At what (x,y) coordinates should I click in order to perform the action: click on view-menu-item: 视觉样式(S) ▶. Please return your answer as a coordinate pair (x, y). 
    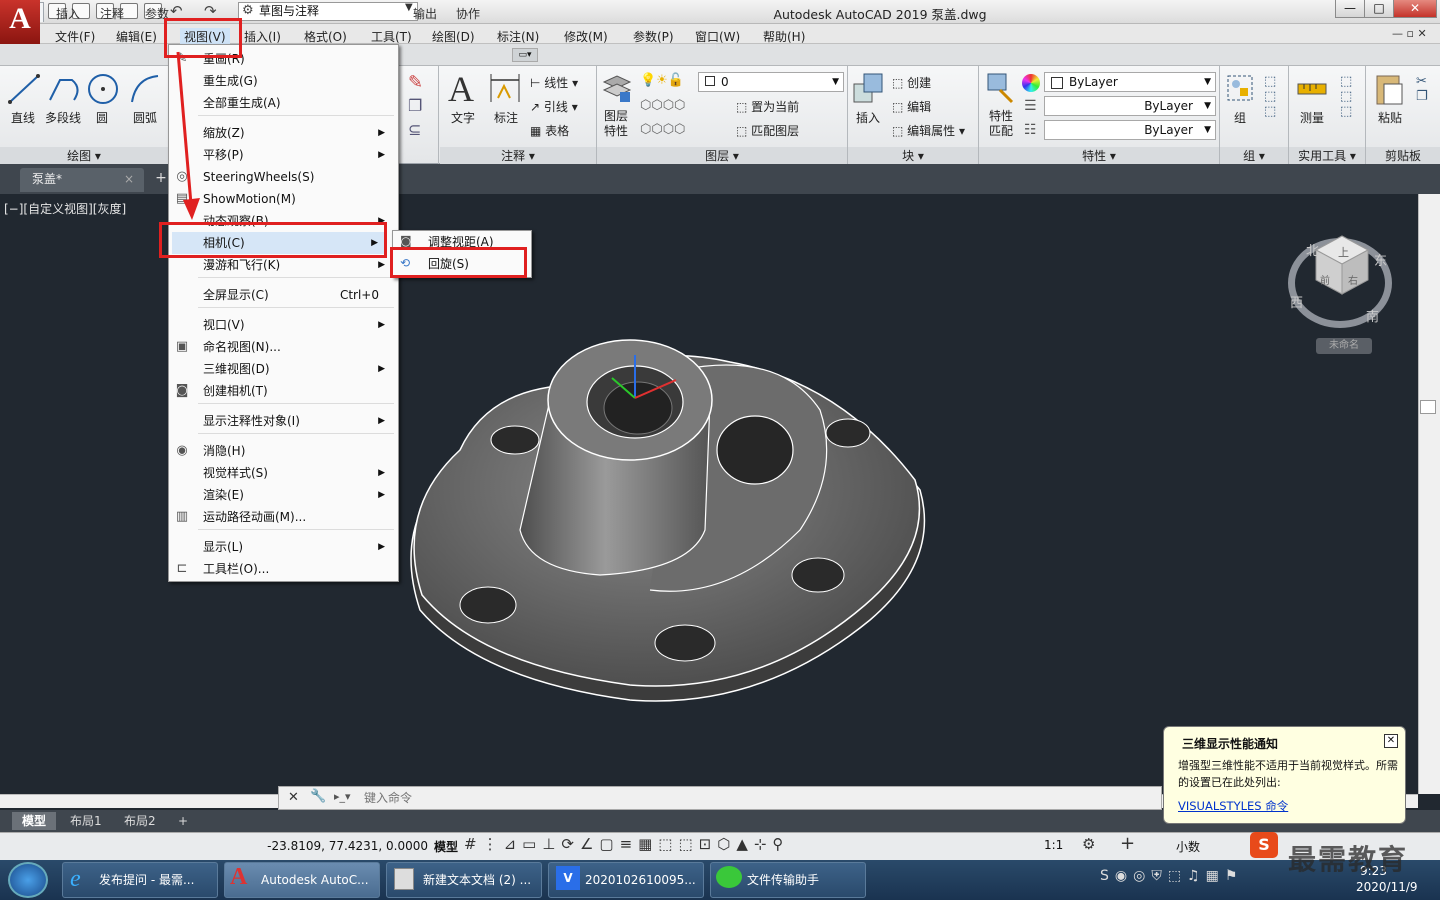
    Looking at the image, I should click on (298, 473).